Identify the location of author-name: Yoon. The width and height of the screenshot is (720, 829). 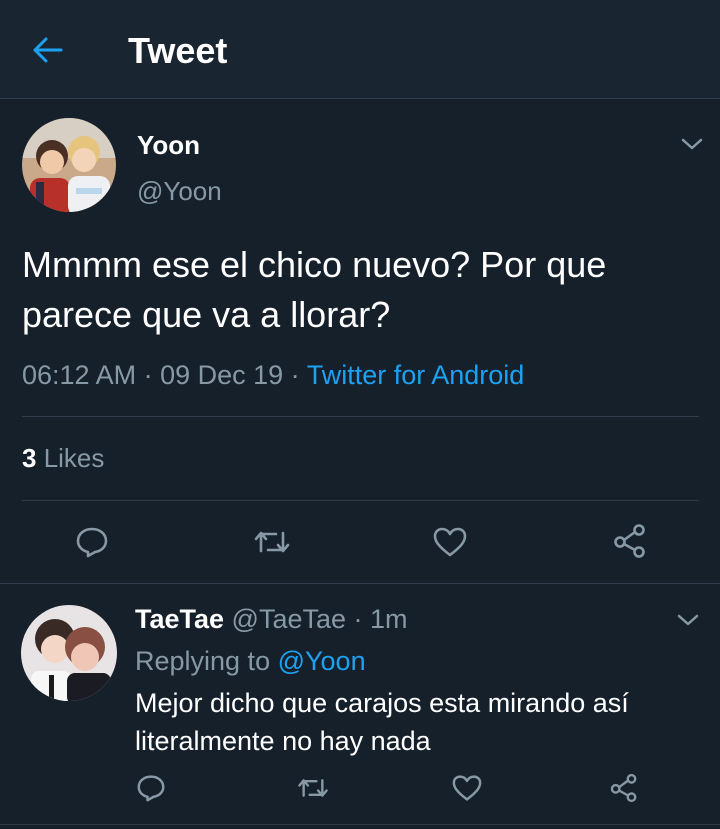
(168, 145).